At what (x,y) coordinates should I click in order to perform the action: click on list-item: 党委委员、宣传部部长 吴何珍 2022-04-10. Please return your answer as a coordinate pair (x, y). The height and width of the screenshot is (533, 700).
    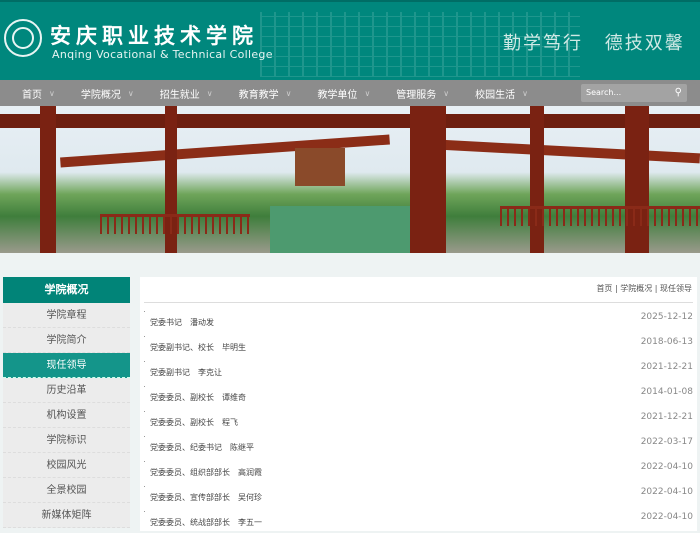
    Looking at the image, I should click on (418, 495).